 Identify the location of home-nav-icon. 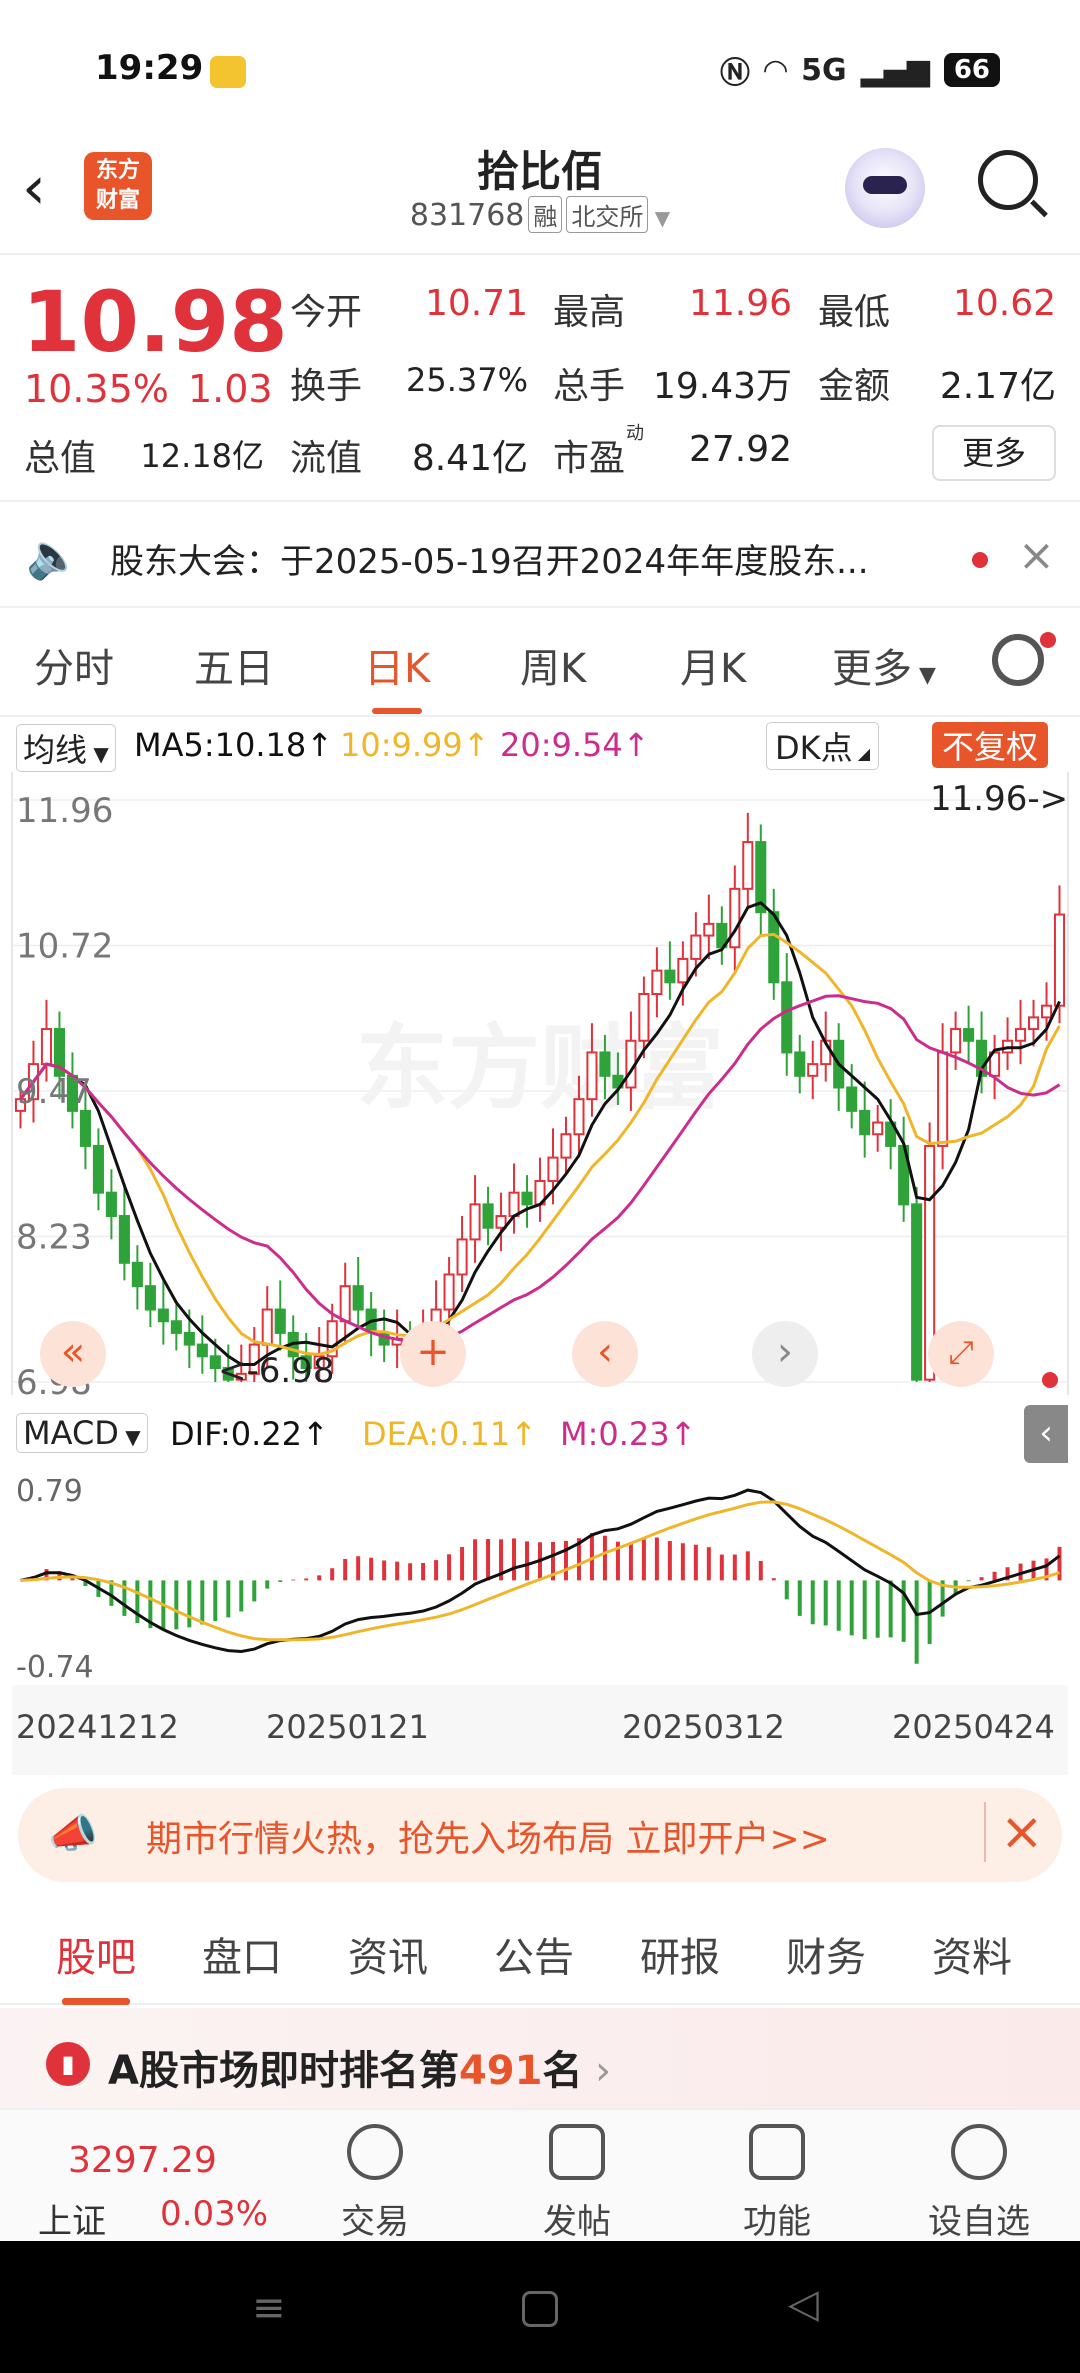
(540, 2309).